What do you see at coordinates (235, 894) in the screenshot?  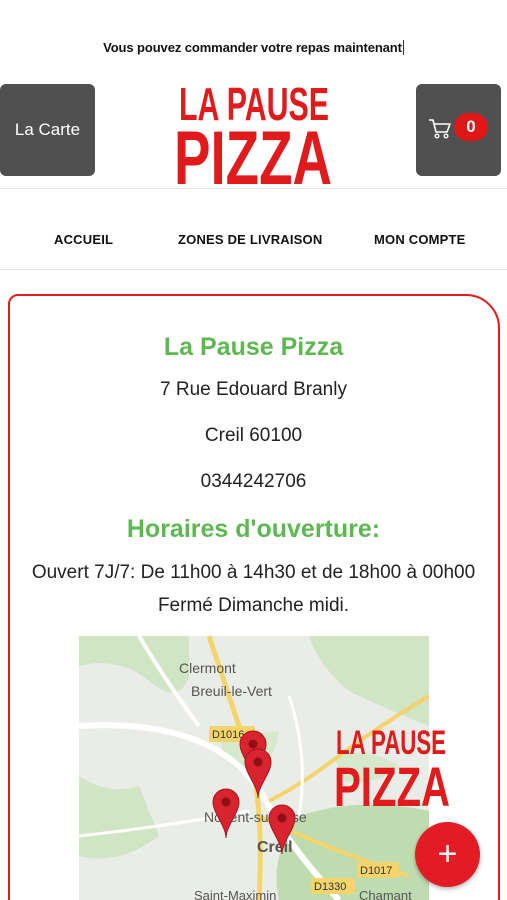 I see `svg-text: Saint-Maximin` at bounding box center [235, 894].